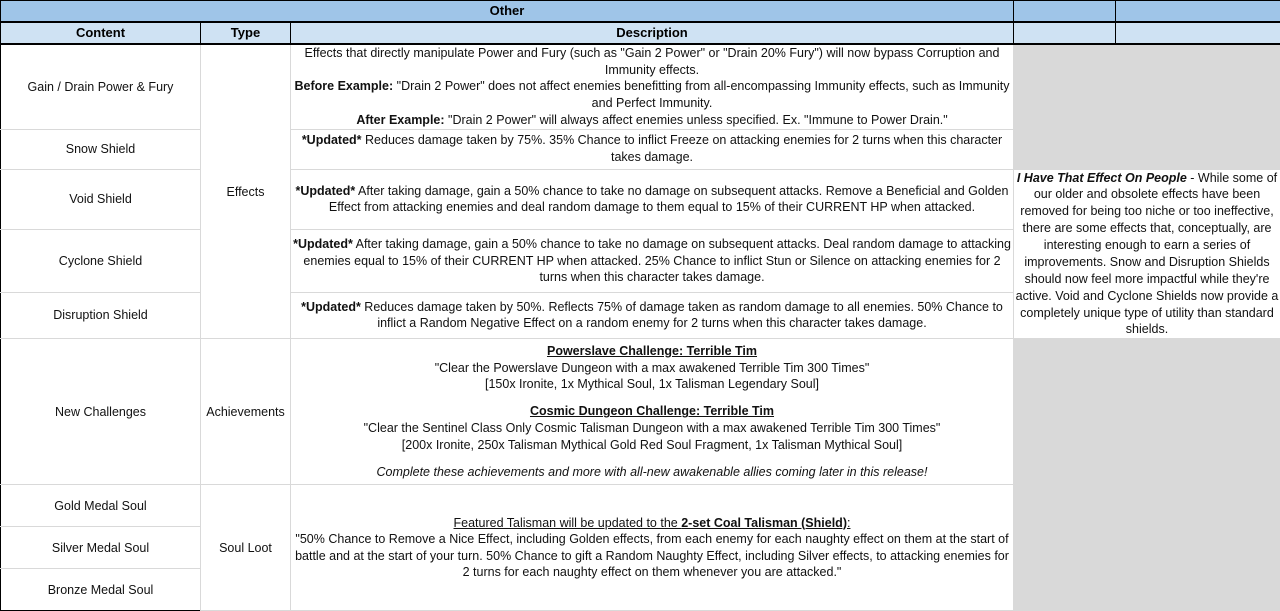  I want to click on updated-tag-void: *Updated*, so click(326, 191).